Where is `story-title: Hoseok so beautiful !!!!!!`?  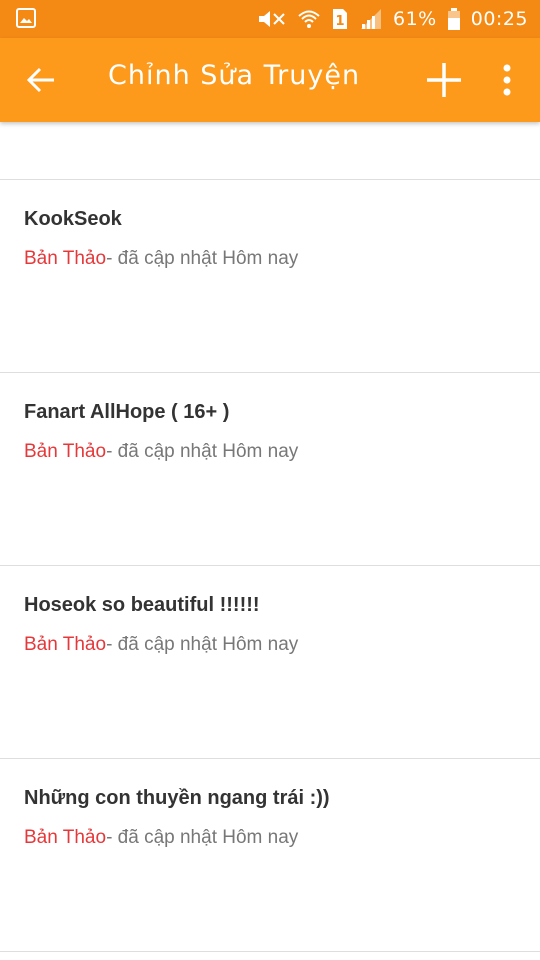
story-title: Hoseok so beautiful !!!!!! is located at coordinates (142, 605).